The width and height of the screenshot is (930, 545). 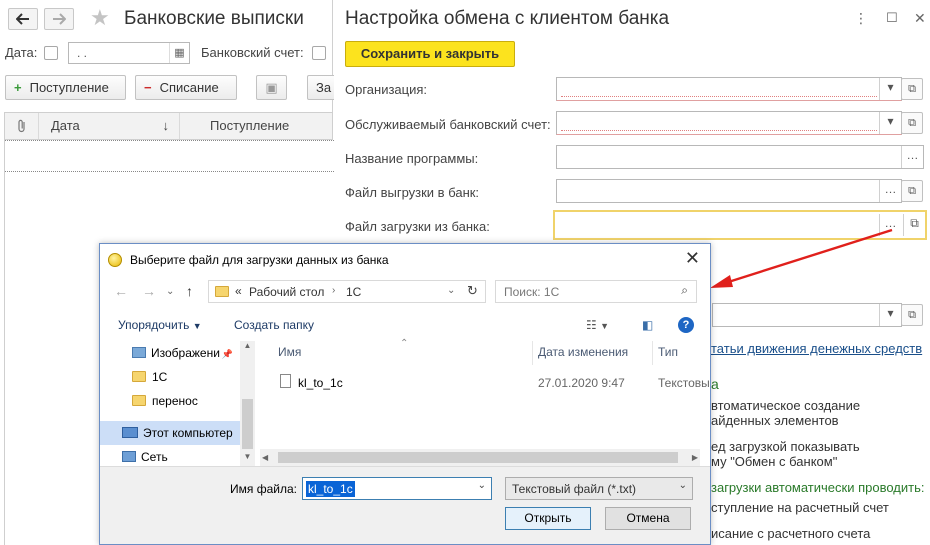 What do you see at coordinates (286, 292) in the screenshot?
I see `path-desktop: Рабочий стол` at bounding box center [286, 292].